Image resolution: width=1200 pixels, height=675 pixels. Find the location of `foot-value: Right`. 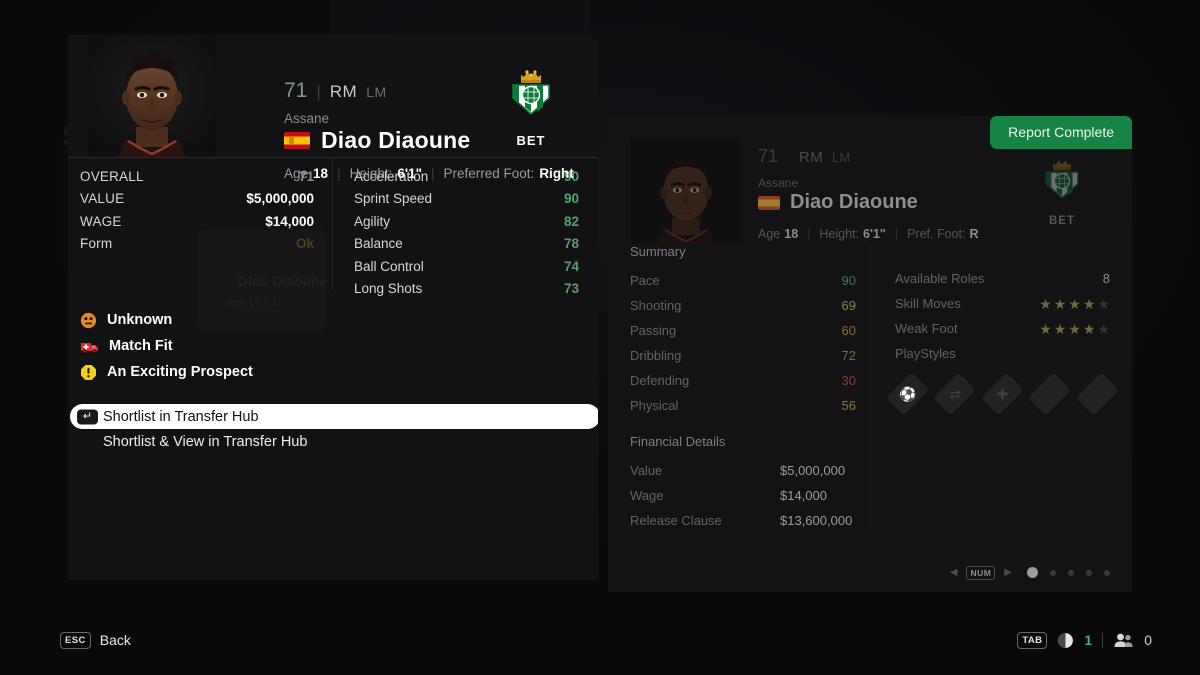

foot-value: Right is located at coordinates (556, 173).